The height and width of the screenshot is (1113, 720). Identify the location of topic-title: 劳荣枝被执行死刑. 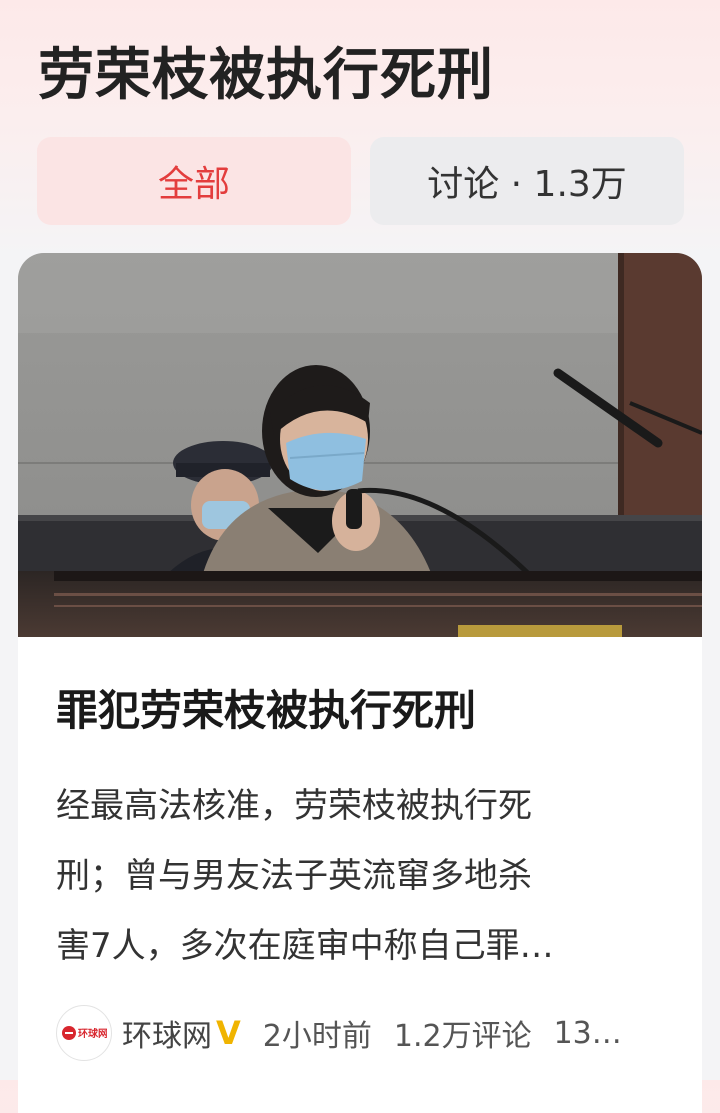
(266, 75).